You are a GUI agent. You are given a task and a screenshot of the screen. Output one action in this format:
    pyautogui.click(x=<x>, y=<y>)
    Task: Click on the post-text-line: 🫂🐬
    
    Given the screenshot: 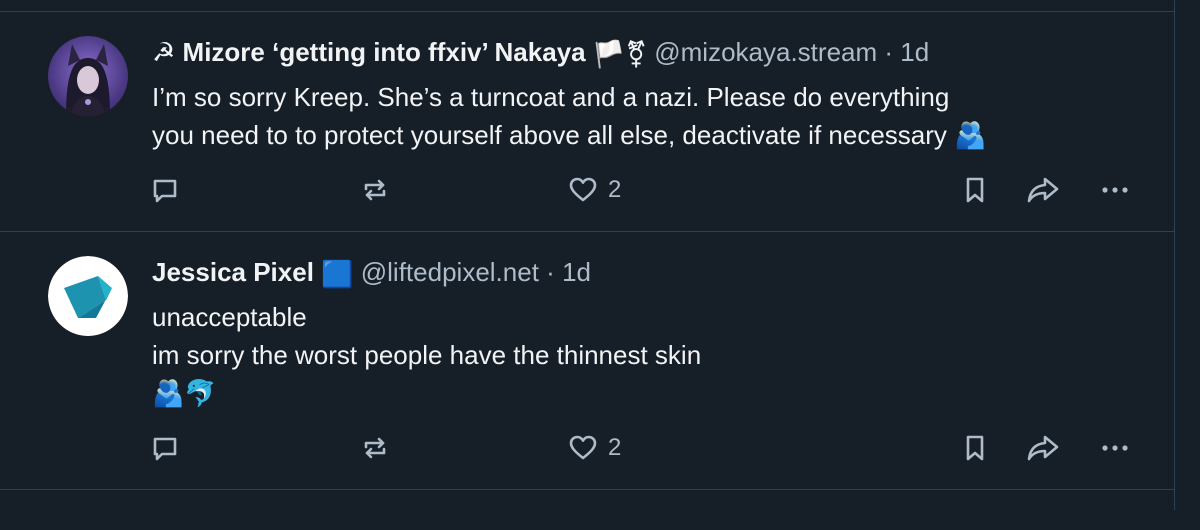 What is the action you would take?
    pyautogui.click(x=184, y=393)
    